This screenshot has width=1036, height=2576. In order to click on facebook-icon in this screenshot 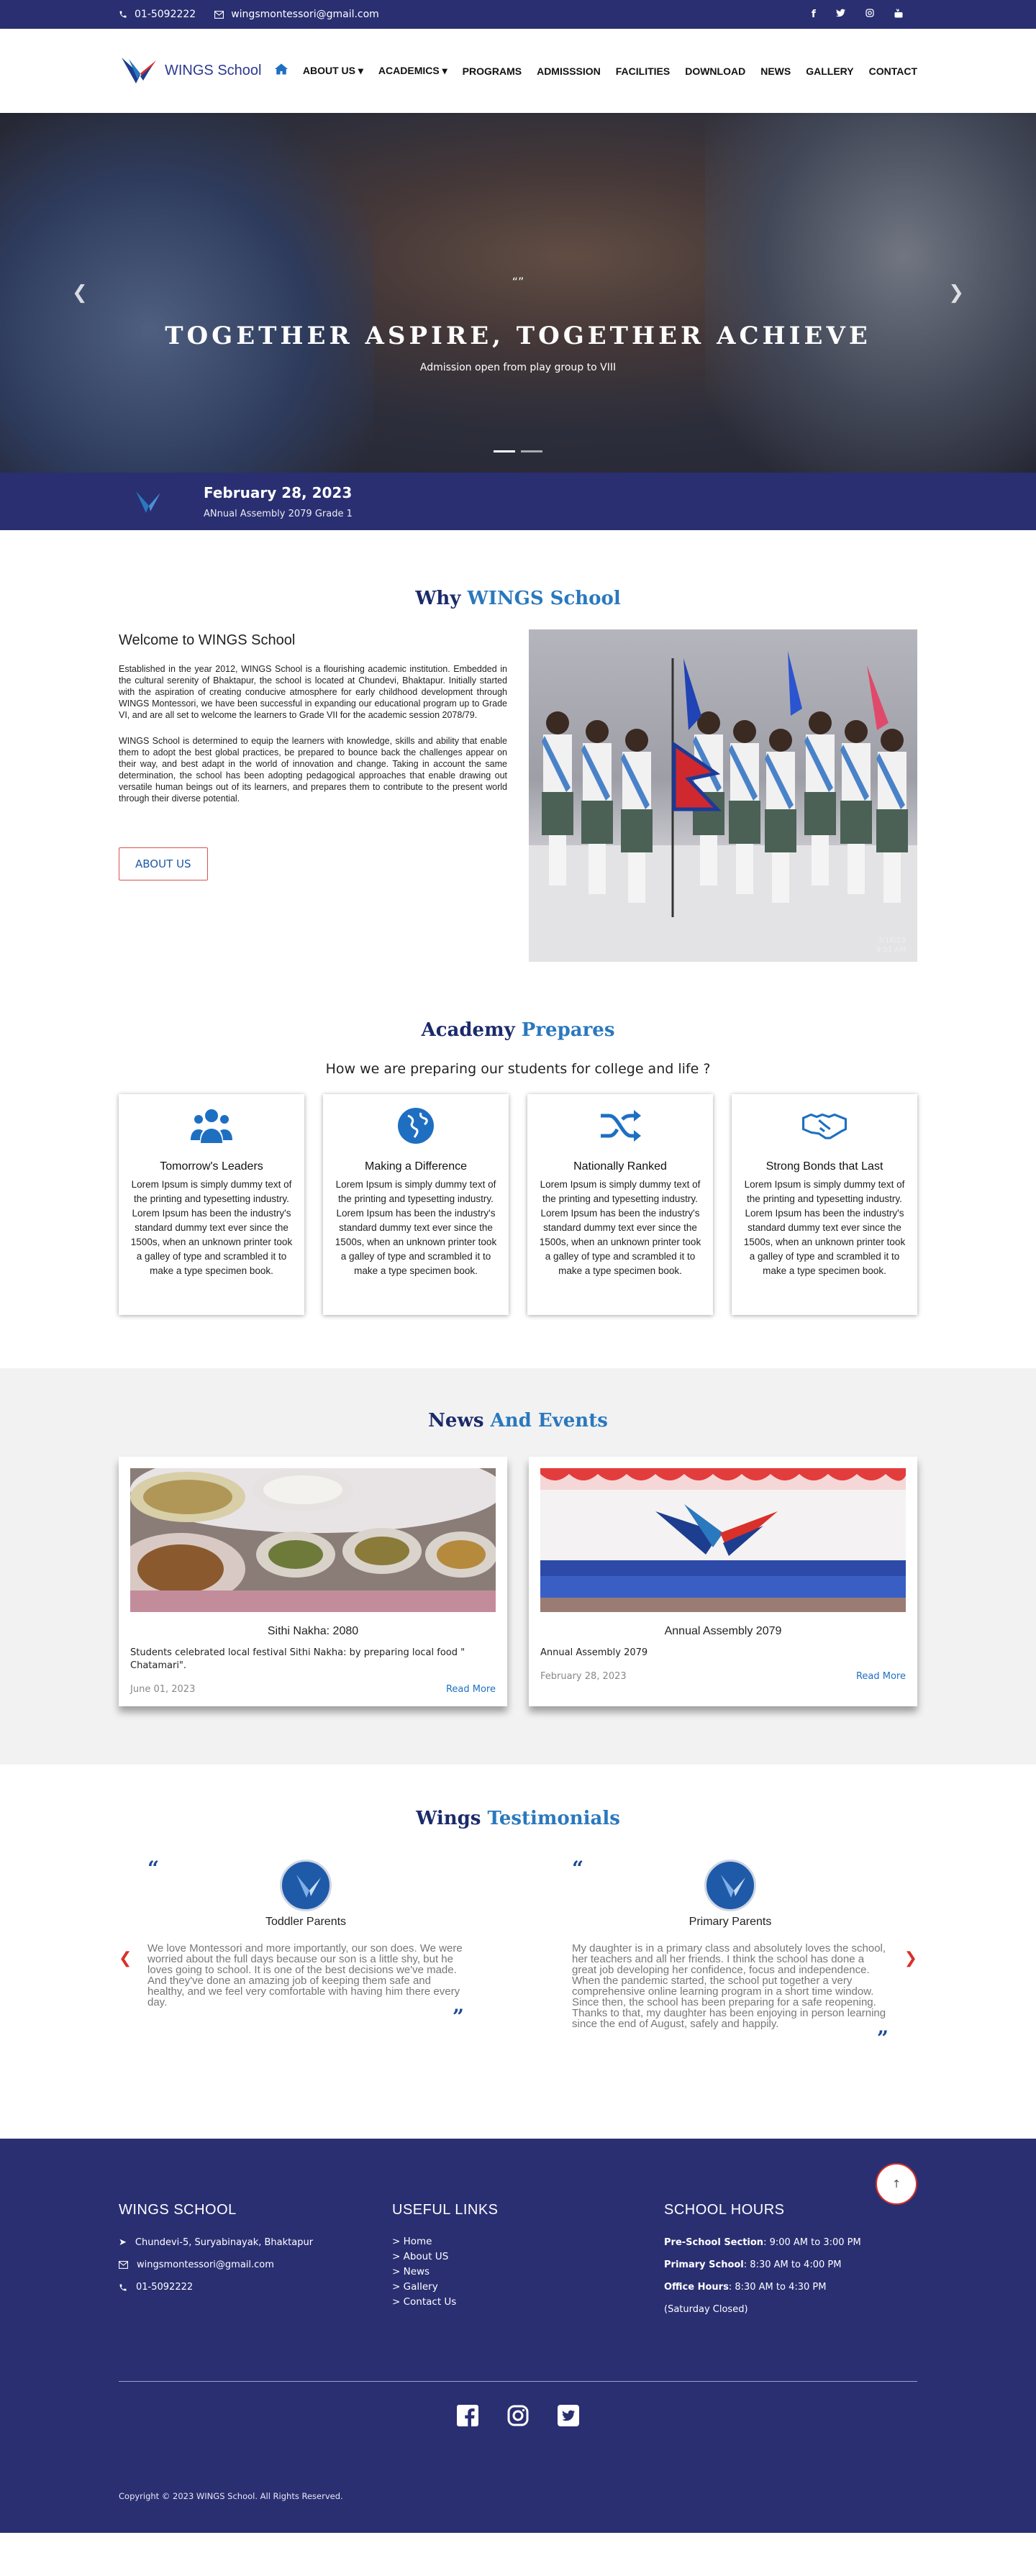, I will do `click(468, 2415)`.